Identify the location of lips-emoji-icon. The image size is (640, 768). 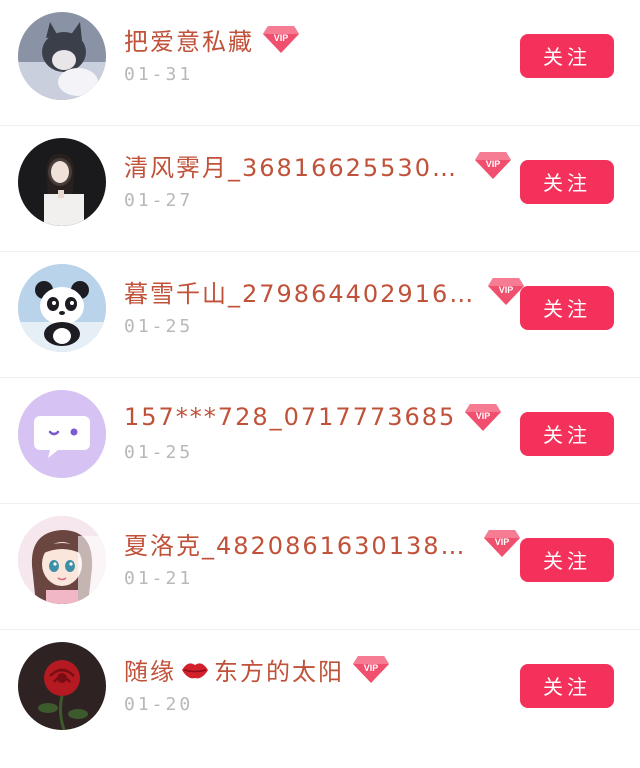
(195, 673).